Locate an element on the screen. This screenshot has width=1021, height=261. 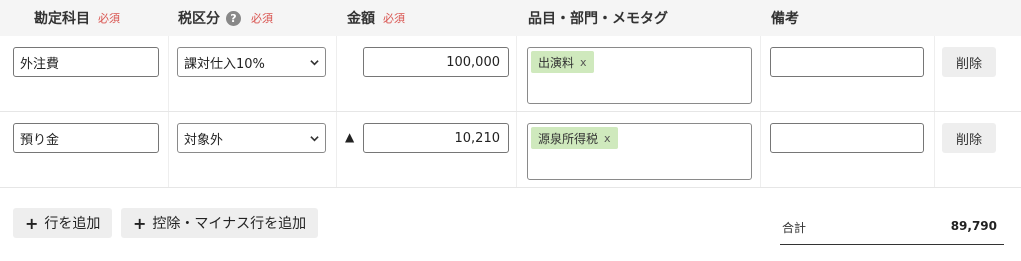
header-tax-label: 税区分 is located at coordinates (199, 19).